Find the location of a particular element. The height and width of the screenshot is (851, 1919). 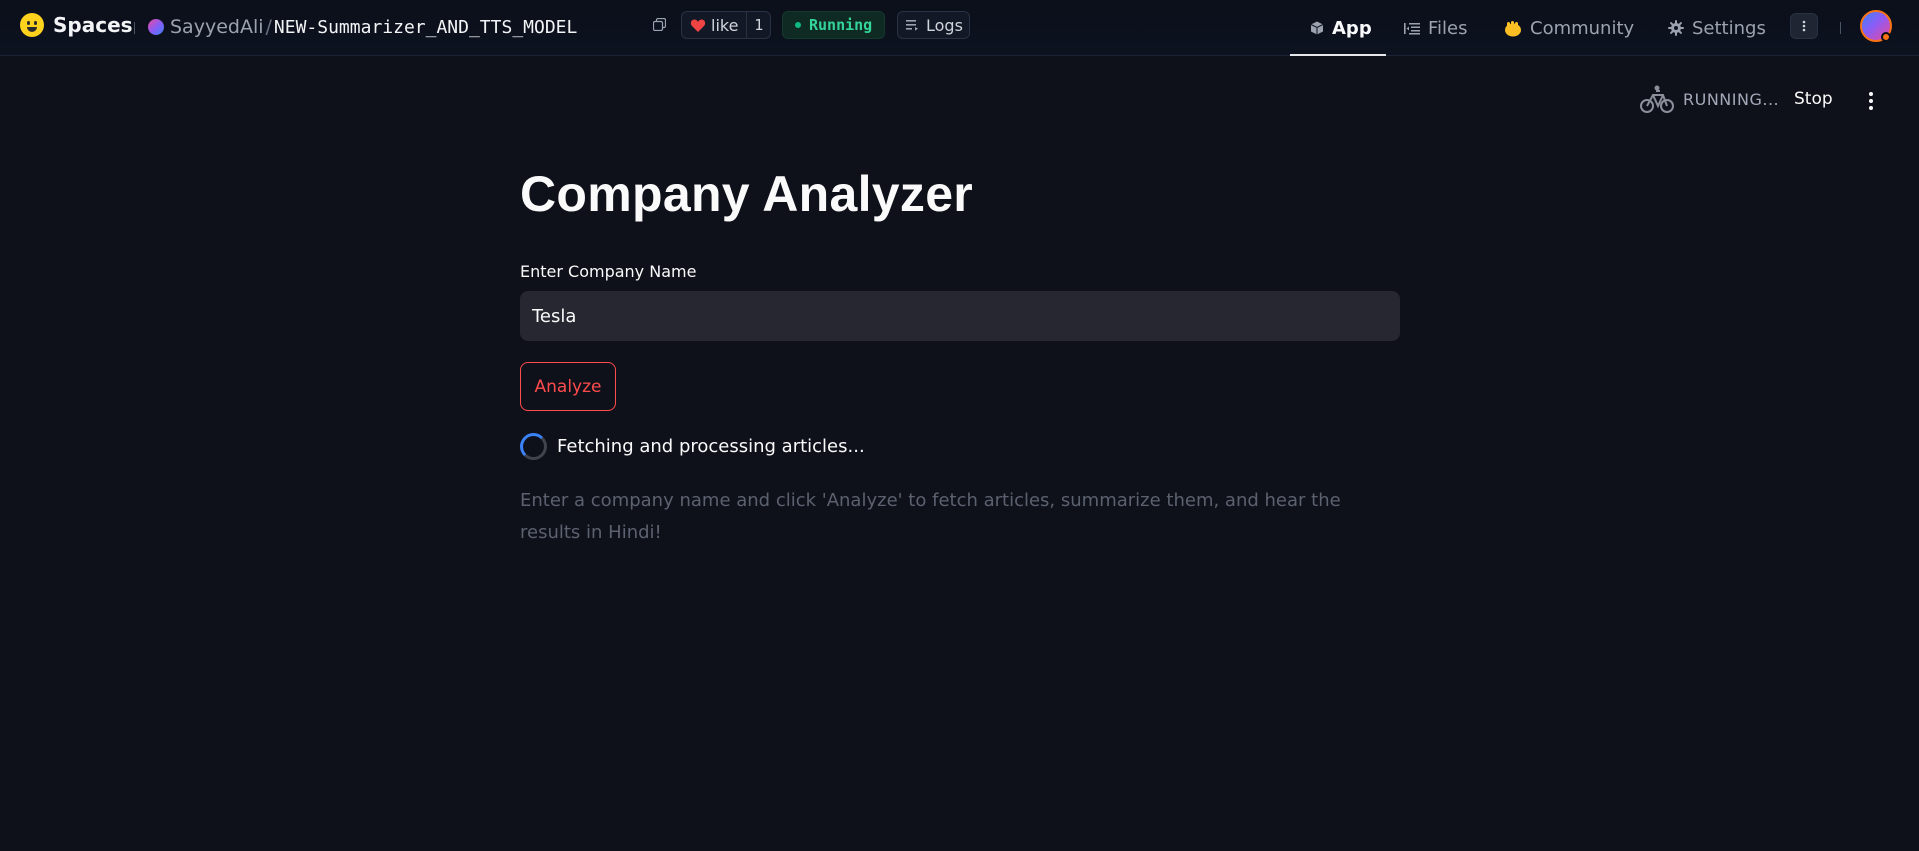

like-button: like is located at coordinates (715, 25).